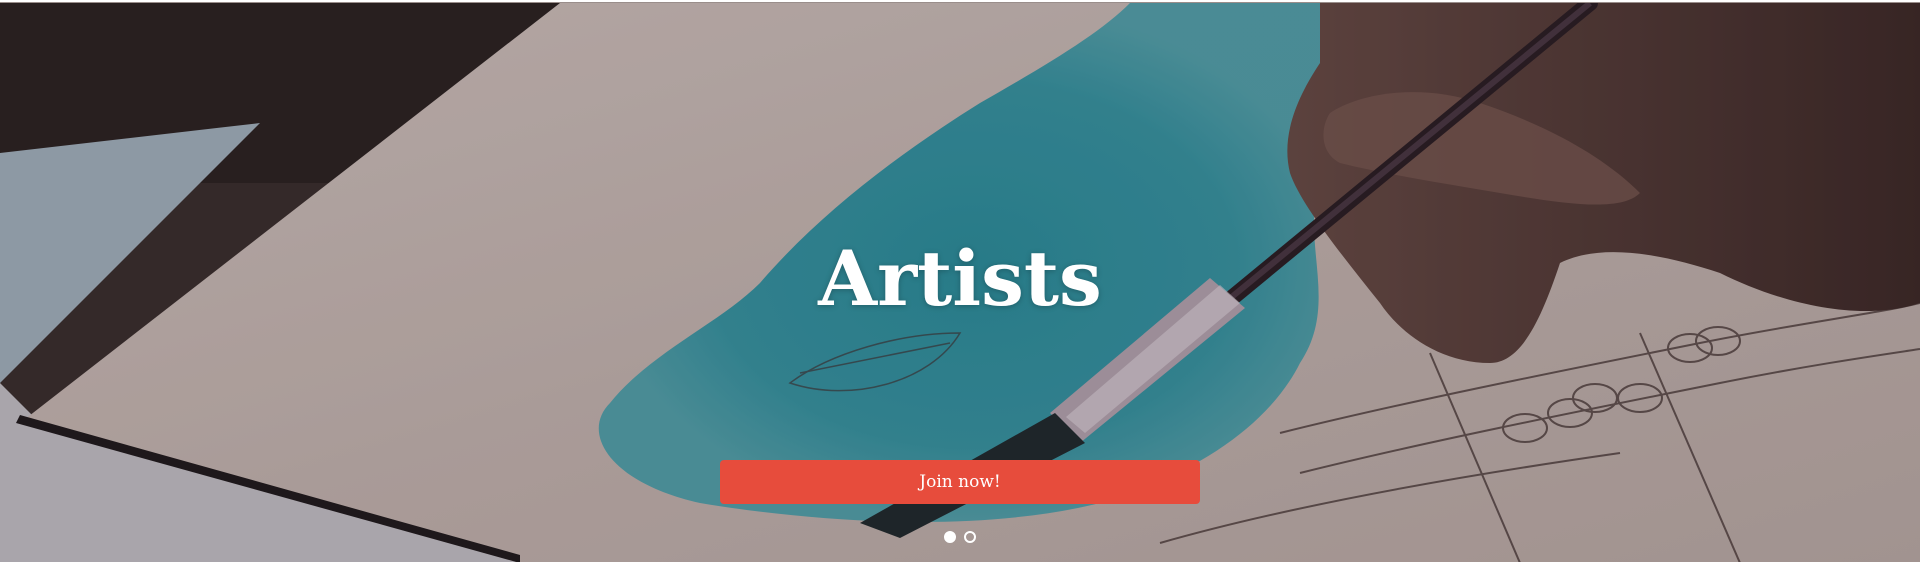 The image size is (1920, 564). I want to click on join-now-button: Join now!, so click(960, 482).